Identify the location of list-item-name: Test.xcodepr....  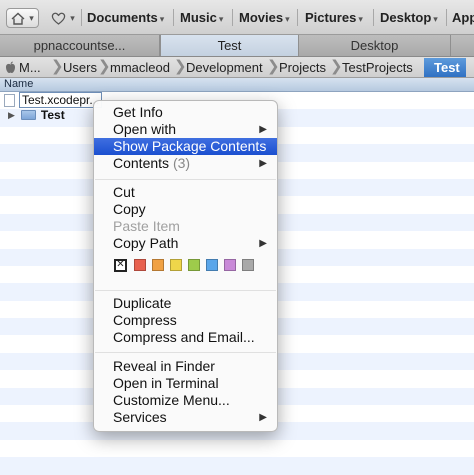
(61, 100).